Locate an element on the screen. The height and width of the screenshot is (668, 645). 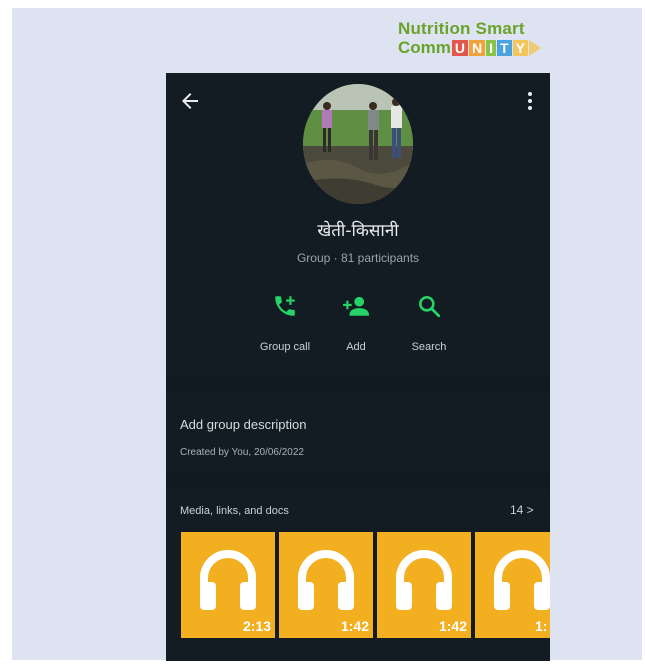
more-options-button is located at coordinates (530, 101).